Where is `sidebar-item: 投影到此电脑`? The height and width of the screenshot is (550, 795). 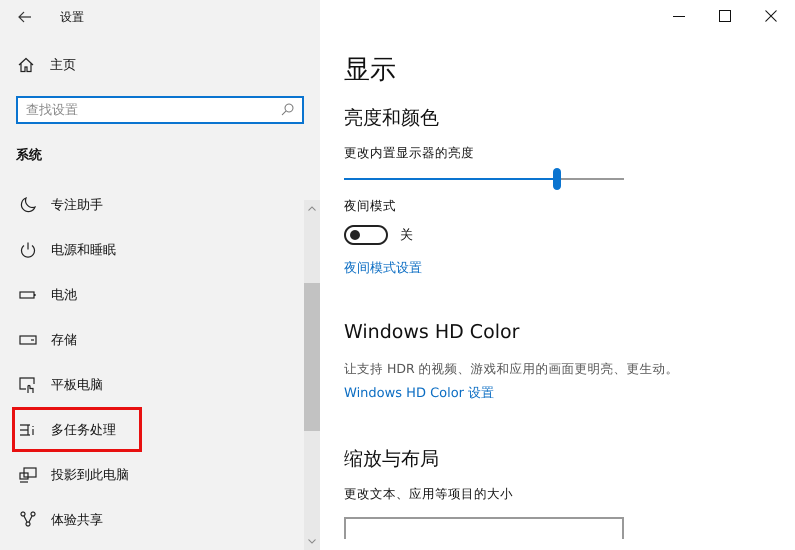
sidebar-item: 投影到此电脑 is located at coordinates (66, 474).